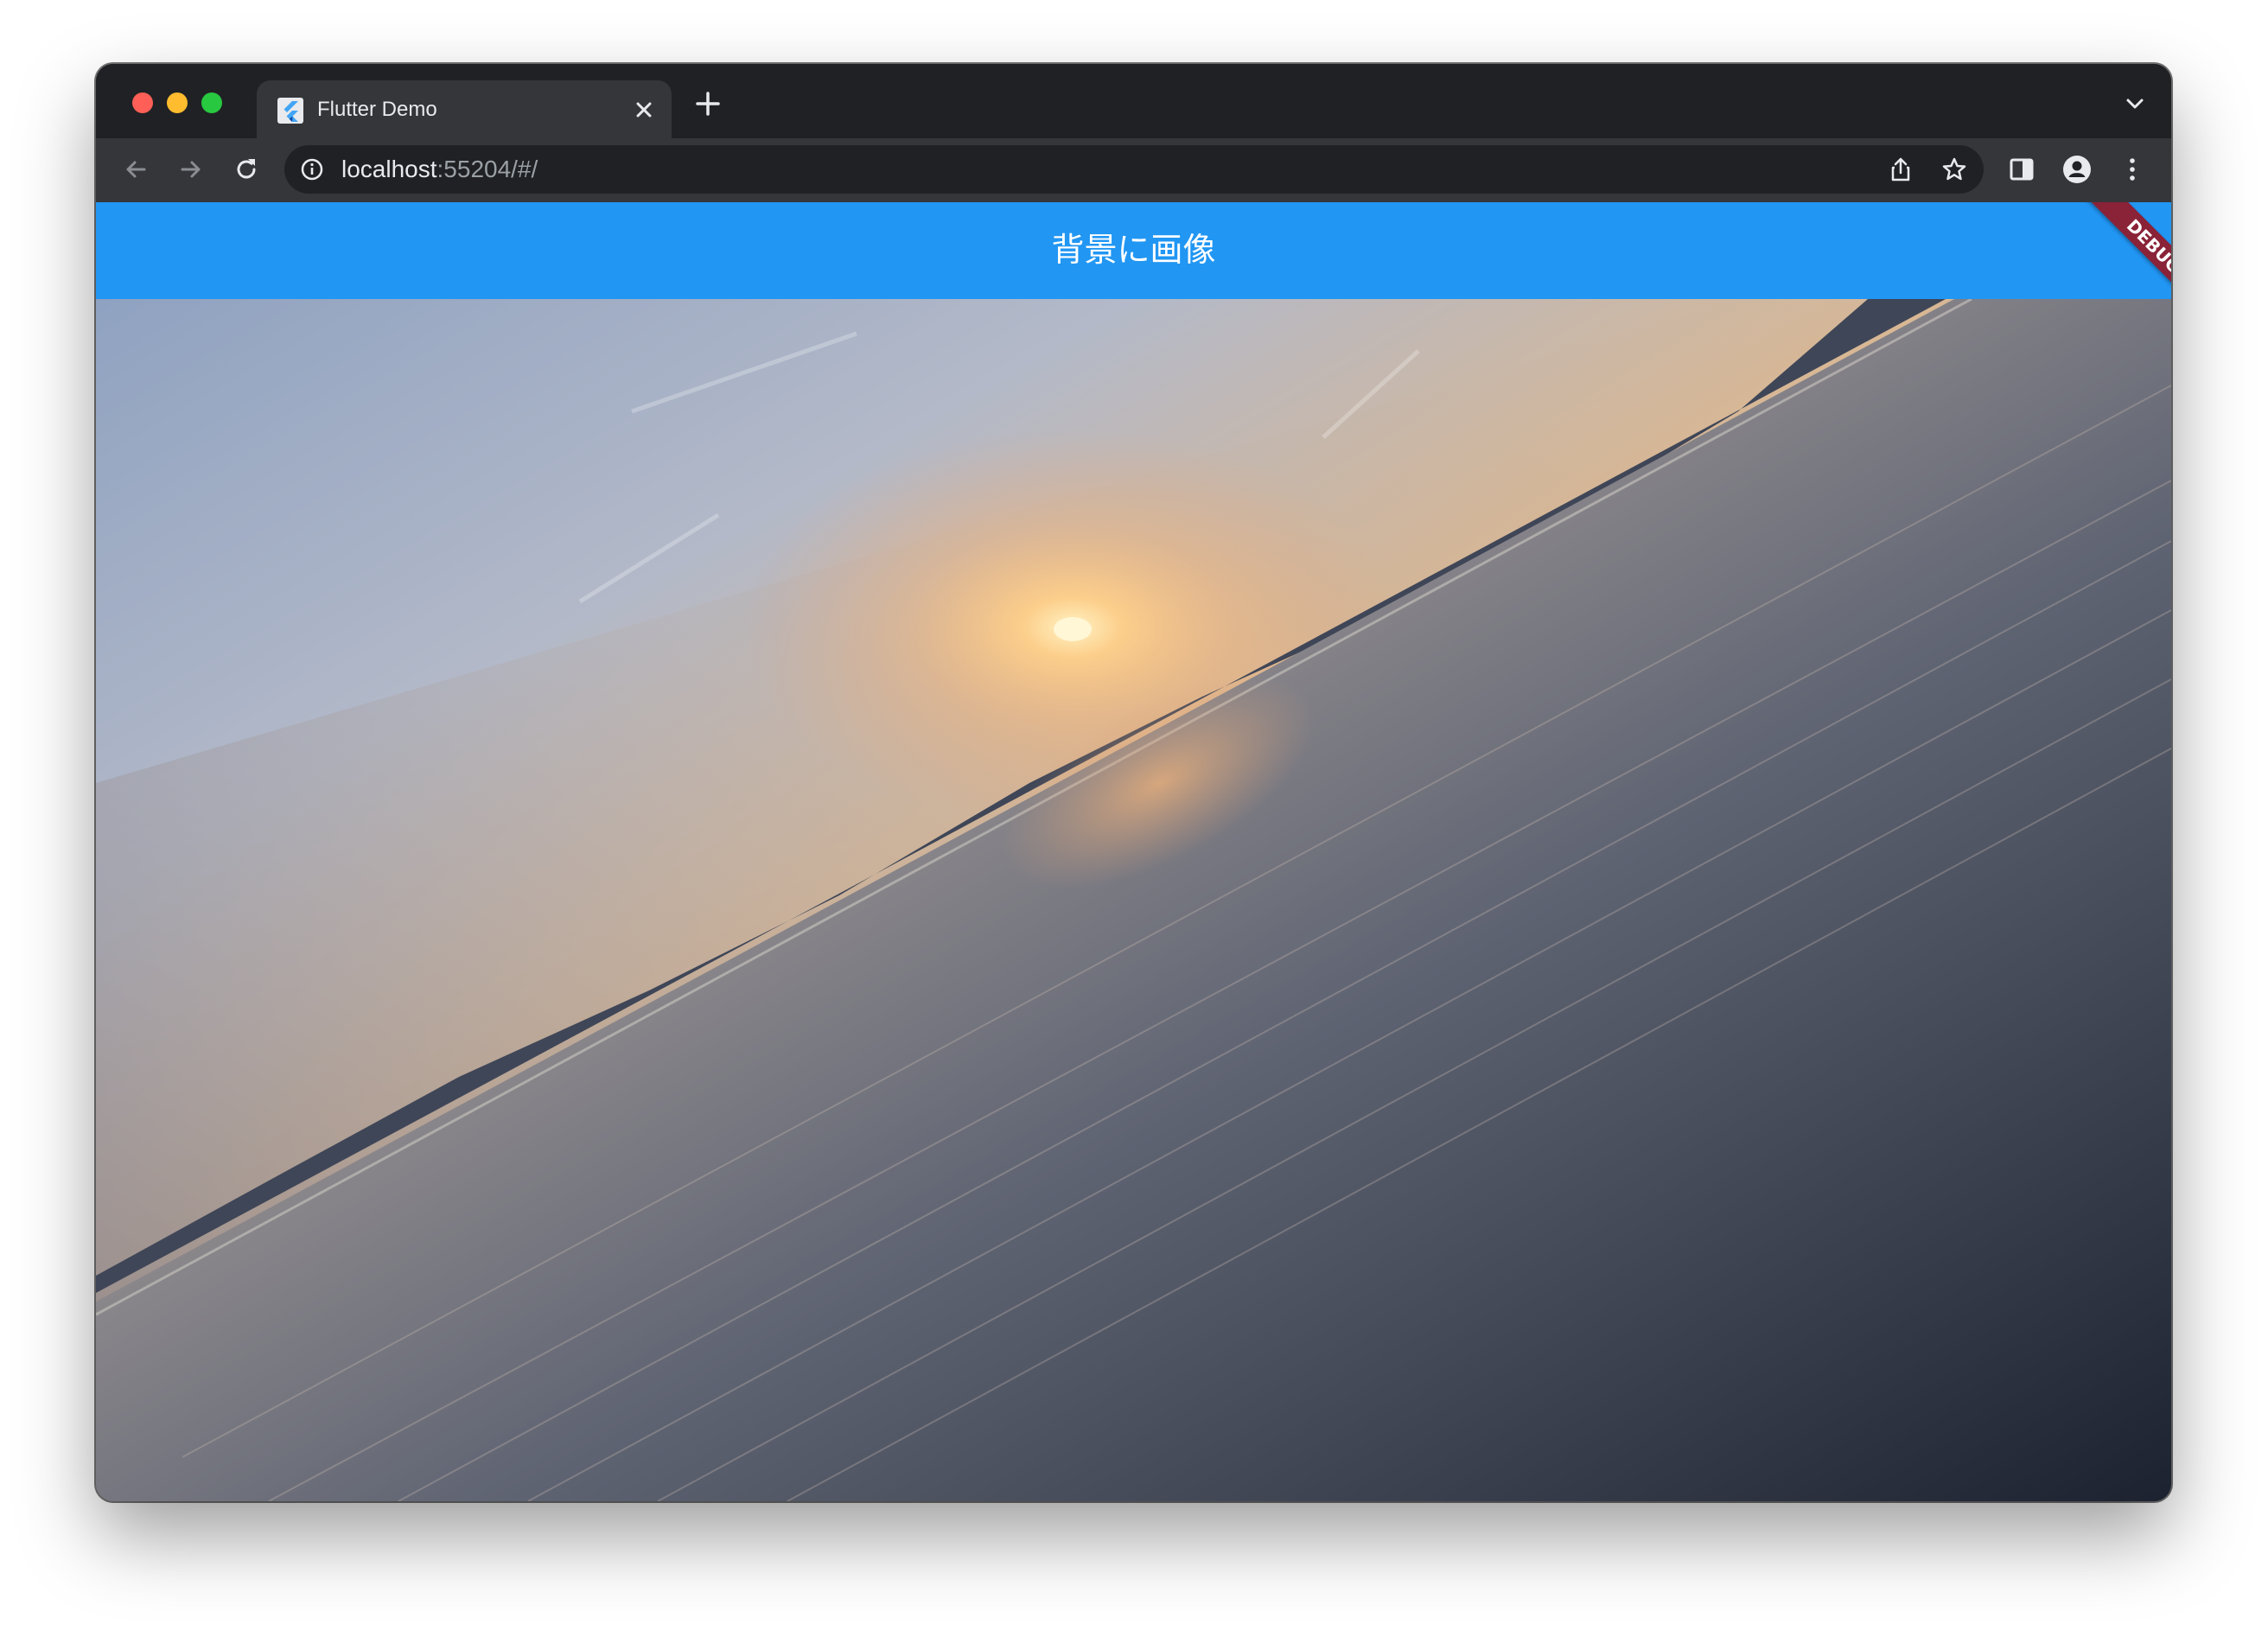 The width and height of the screenshot is (2268, 1630). Describe the element at coordinates (389, 169) in the screenshot. I see `url-host: localhost` at that location.